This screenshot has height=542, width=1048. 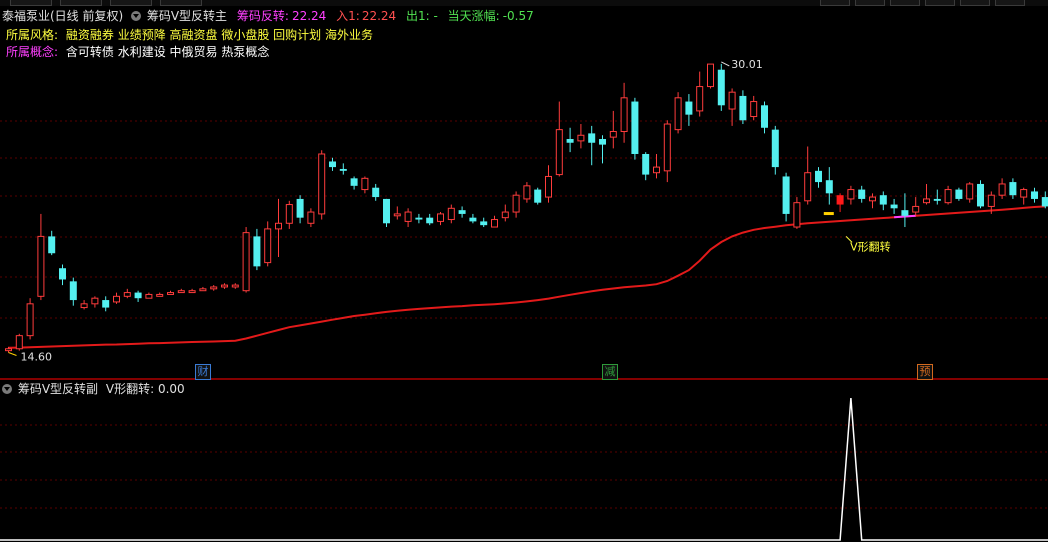 I want to click on indicator-name: 筹码V型反转主, so click(x=187, y=16).